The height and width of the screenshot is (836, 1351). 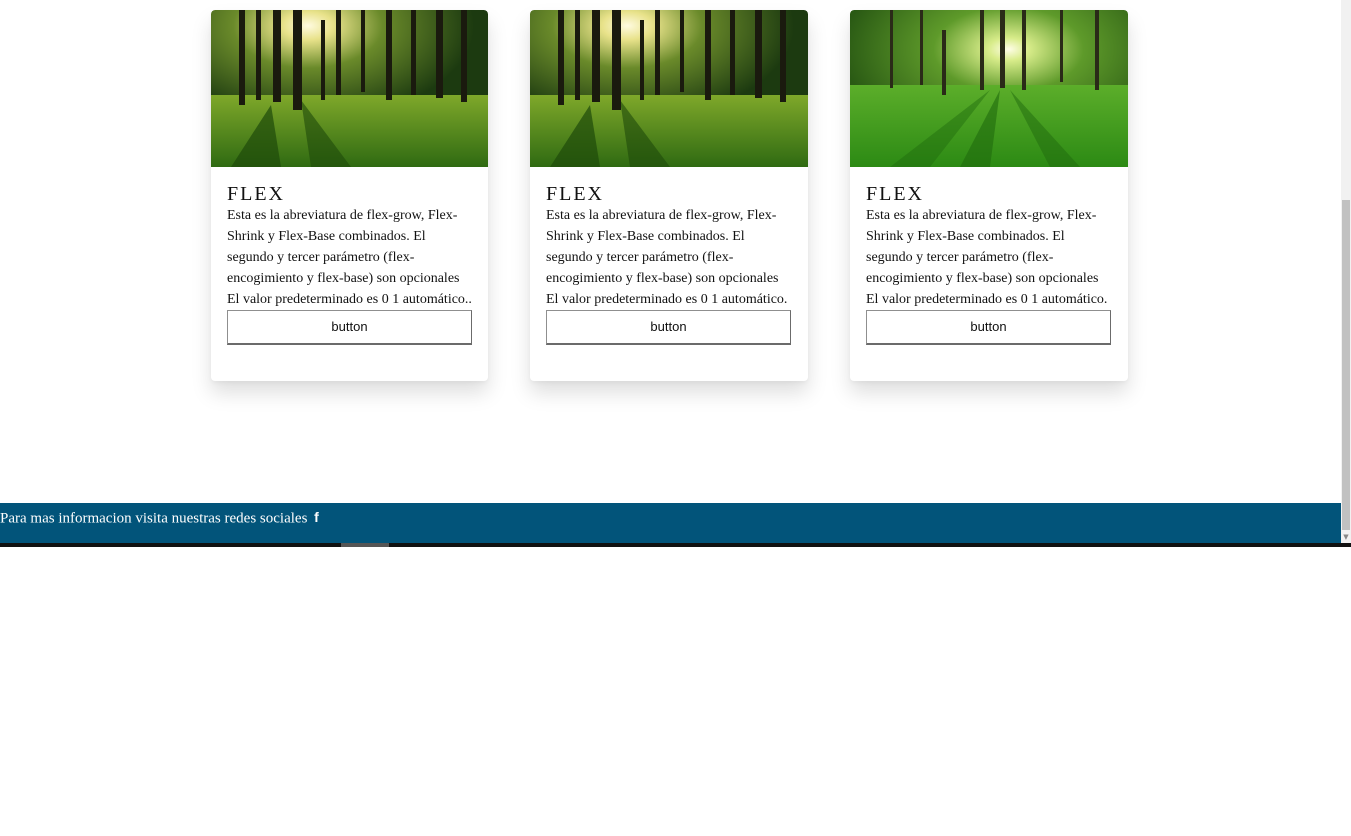 I want to click on vertical-scrollbar: ▼, so click(x=1346, y=271).